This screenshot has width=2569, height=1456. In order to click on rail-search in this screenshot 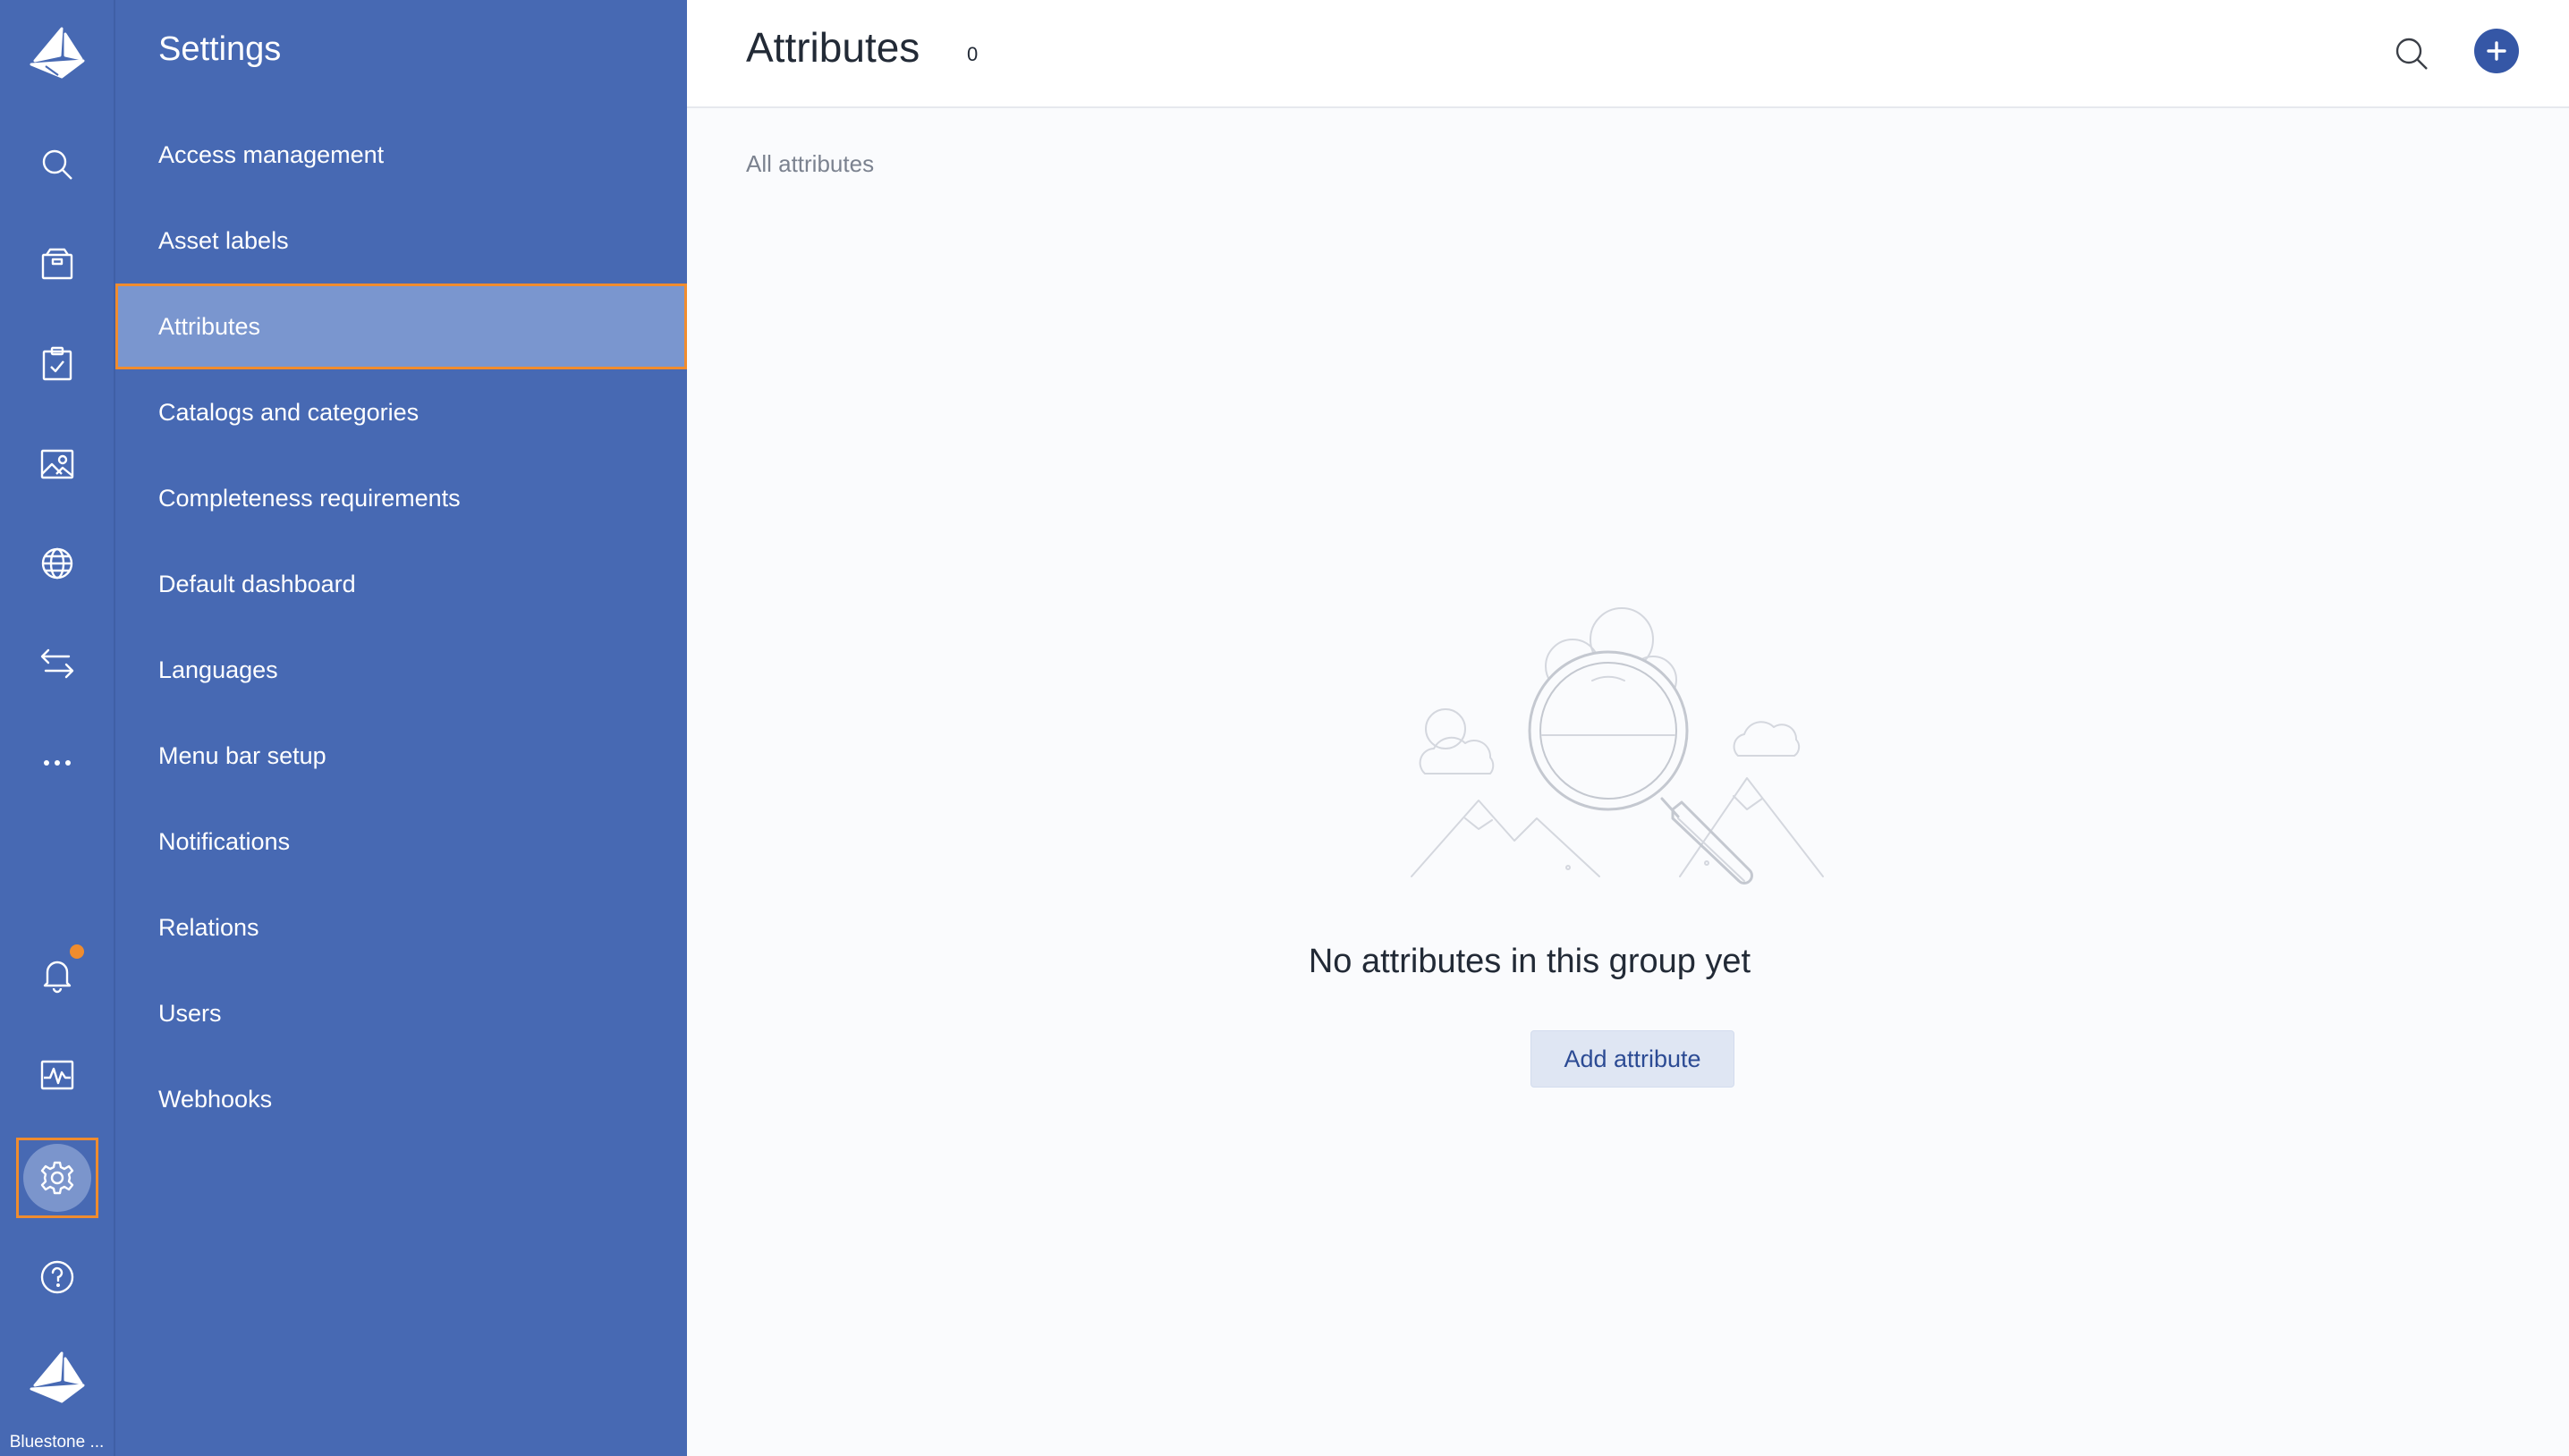, I will do `click(57, 164)`.